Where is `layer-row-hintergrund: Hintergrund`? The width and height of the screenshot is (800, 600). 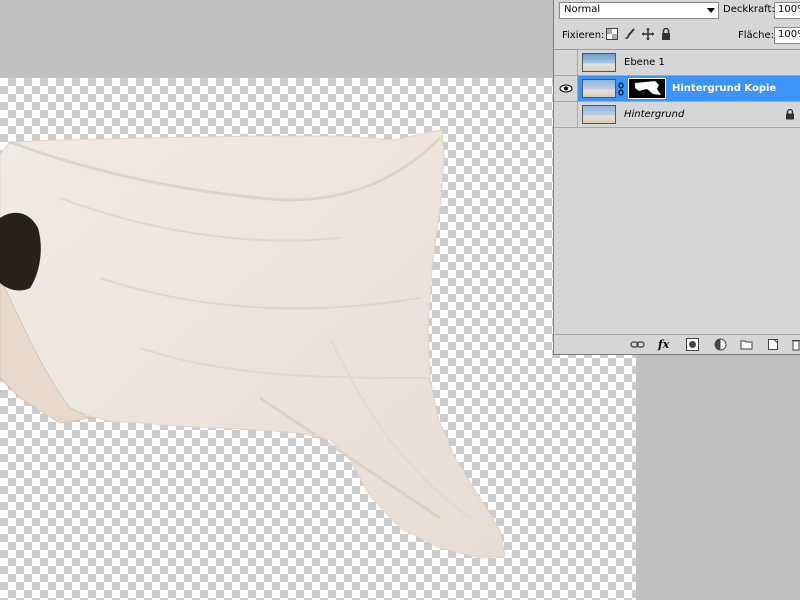 layer-row-hintergrund: Hintergrund is located at coordinates (677, 115).